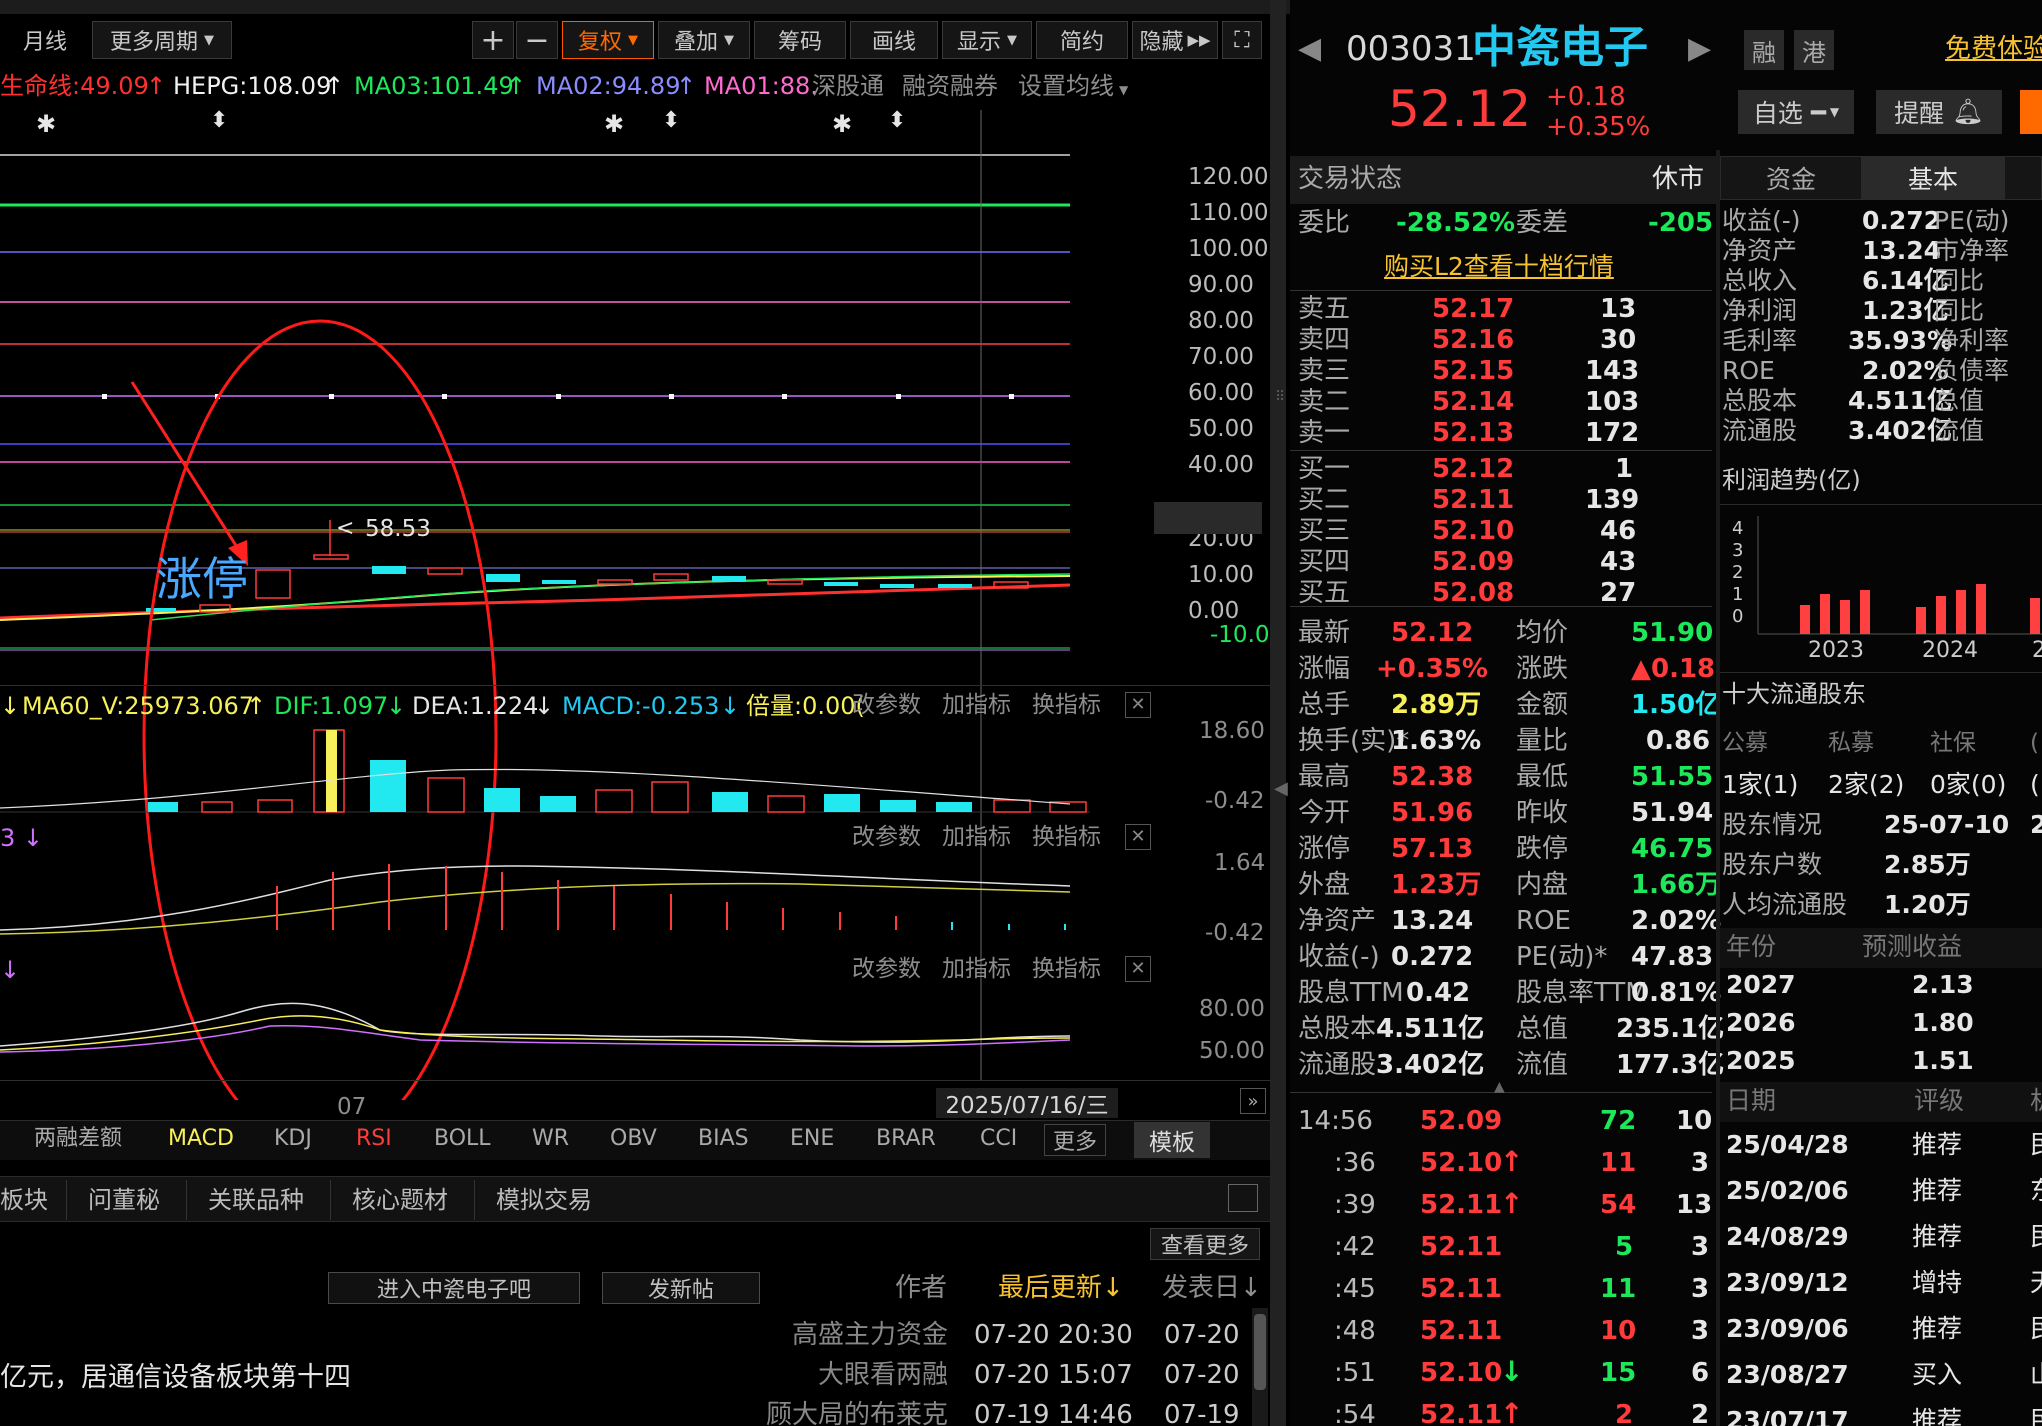  I want to click on prev-stock-icon: ◀, so click(1309, 49).